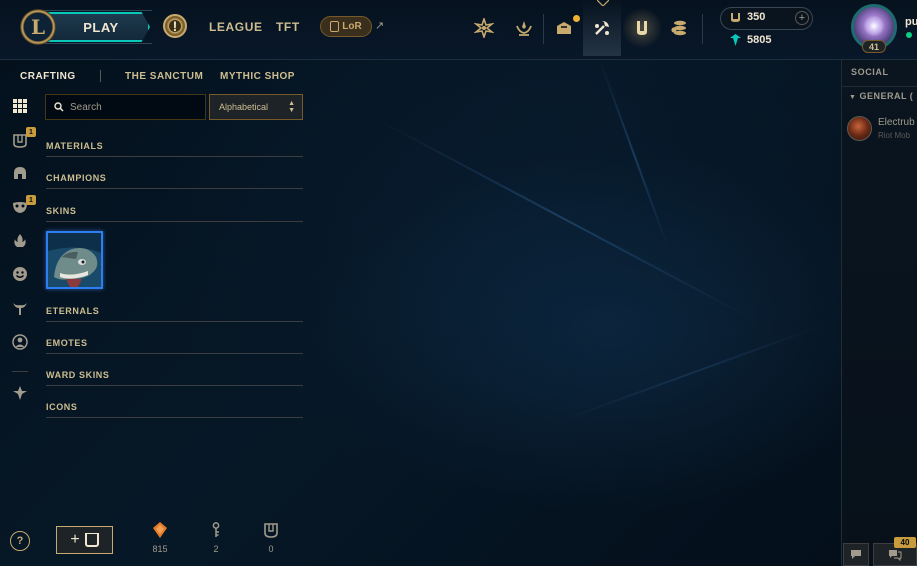 The height and width of the screenshot is (566, 917). What do you see at coordinates (216, 549) in the screenshot?
I see `key-amount: 2` at bounding box center [216, 549].